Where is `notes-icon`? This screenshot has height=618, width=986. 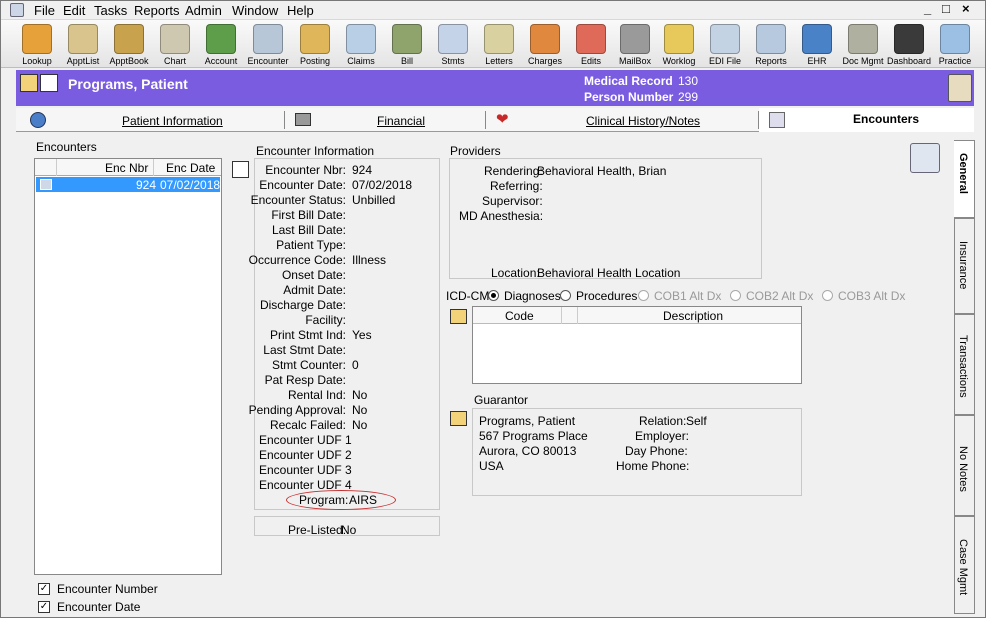
notes-icon is located at coordinates (49, 83).